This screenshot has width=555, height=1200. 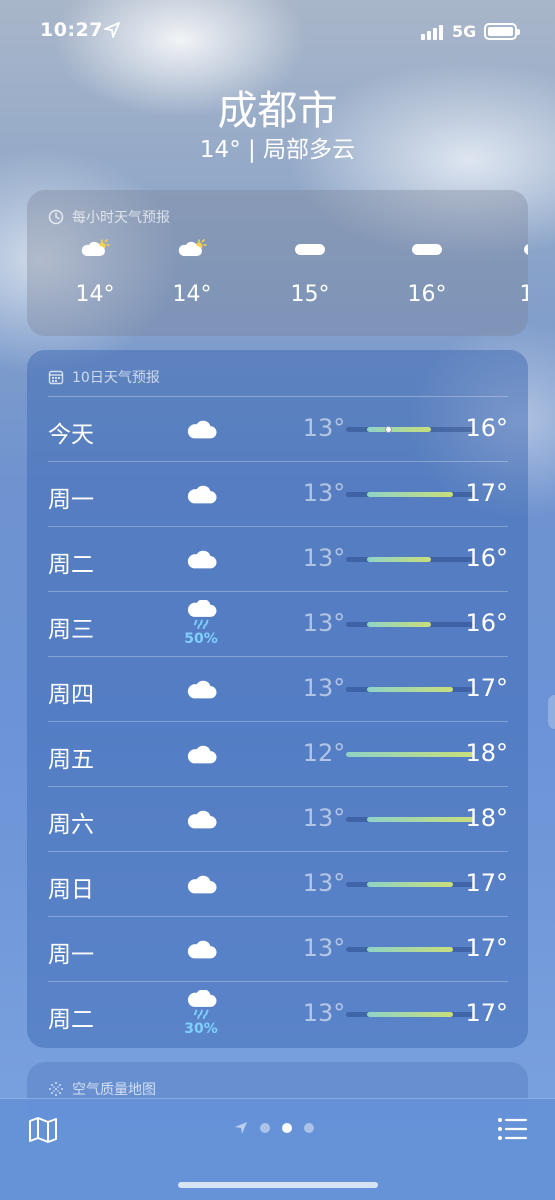 What do you see at coordinates (278, 623) in the screenshot?
I see `forecast-row: 周三 50% 13° 16°` at bounding box center [278, 623].